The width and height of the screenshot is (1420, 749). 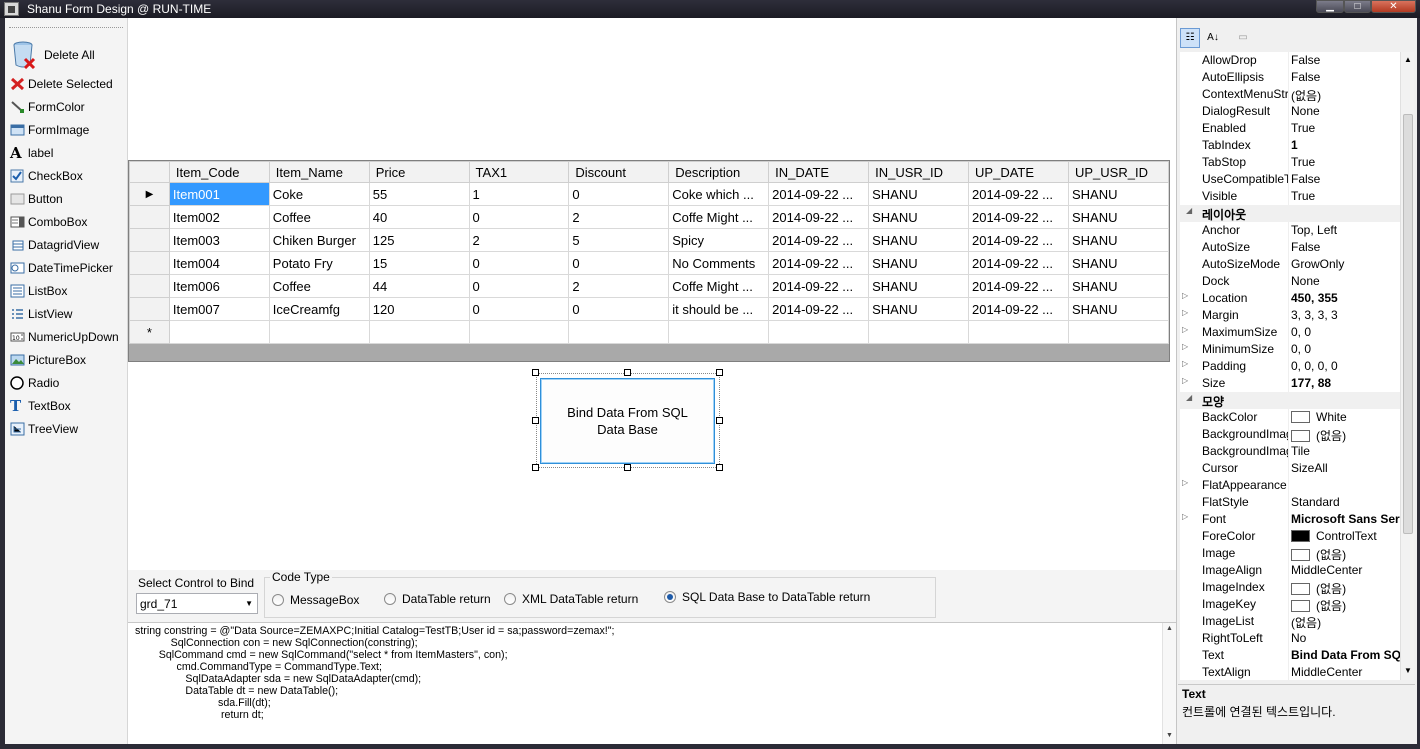 I want to click on grid-cell: 1, so click(x=519, y=194).